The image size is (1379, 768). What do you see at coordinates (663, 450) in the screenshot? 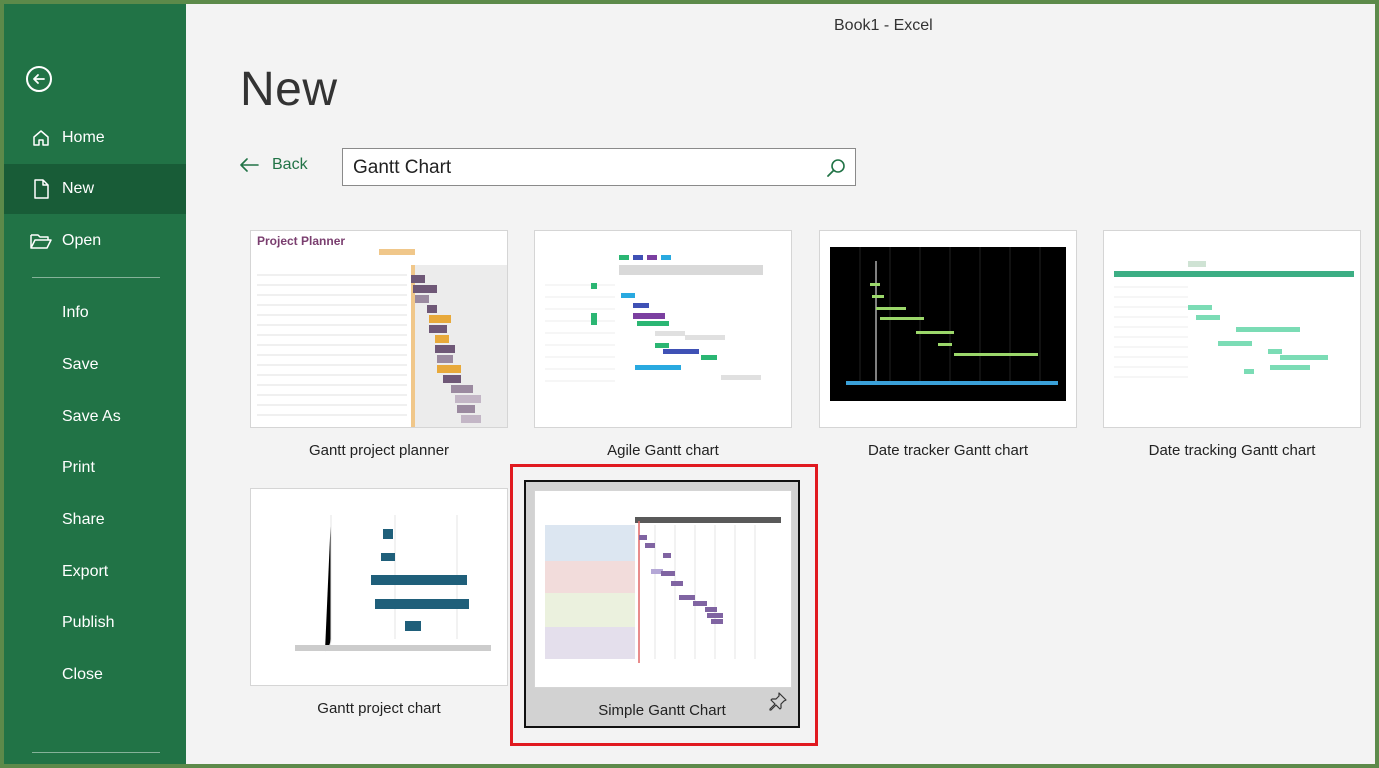
I see `template-name: Agile Gantt chart` at bounding box center [663, 450].